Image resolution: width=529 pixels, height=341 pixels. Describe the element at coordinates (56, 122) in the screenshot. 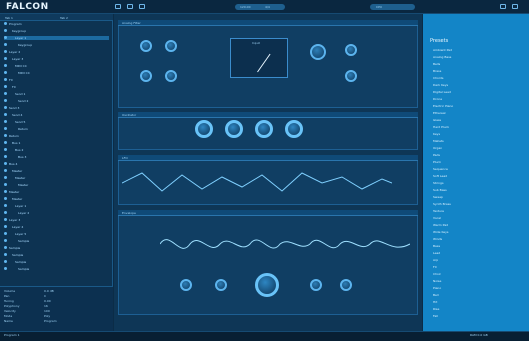

I see `tree-item: Send 5` at that location.